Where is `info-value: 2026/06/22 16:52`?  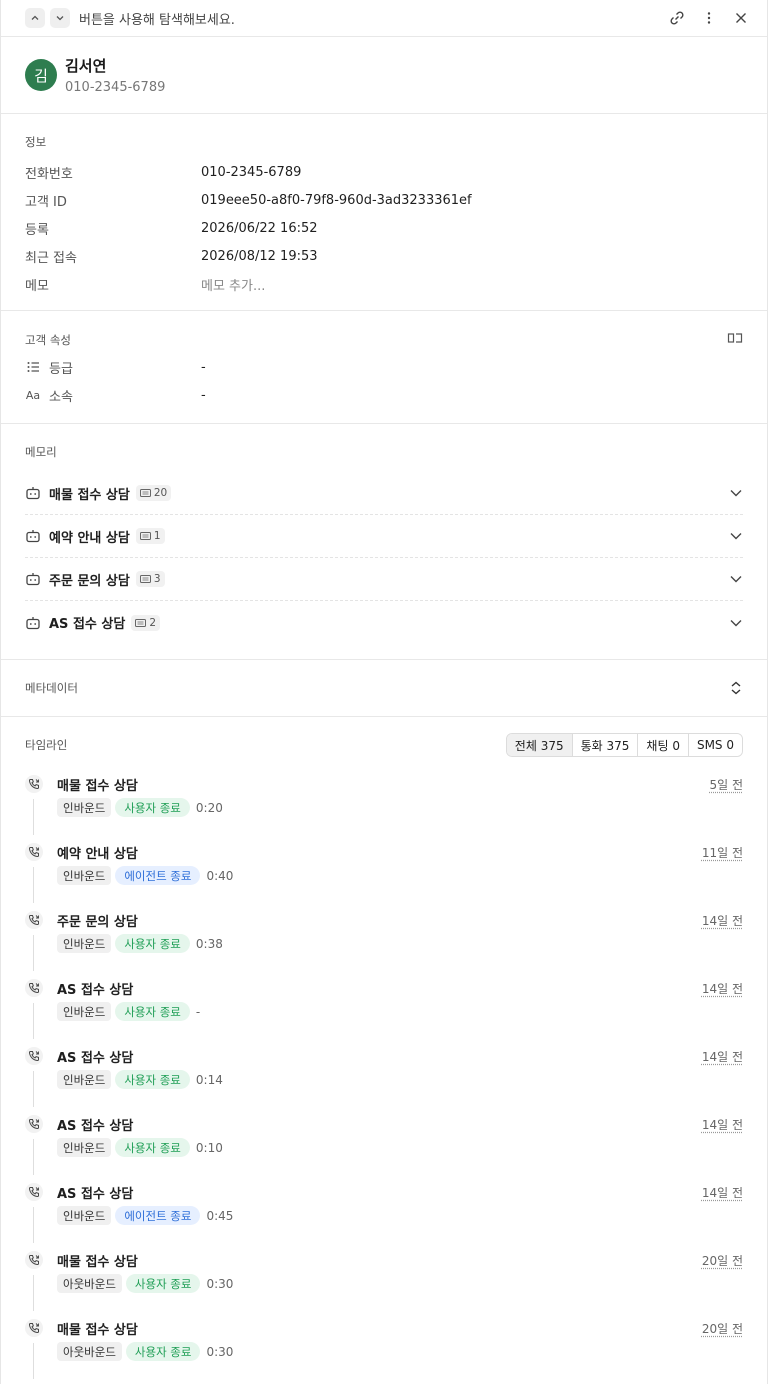 info-value: 2026/06/22 16:52 is located at coordinates (259, 228).